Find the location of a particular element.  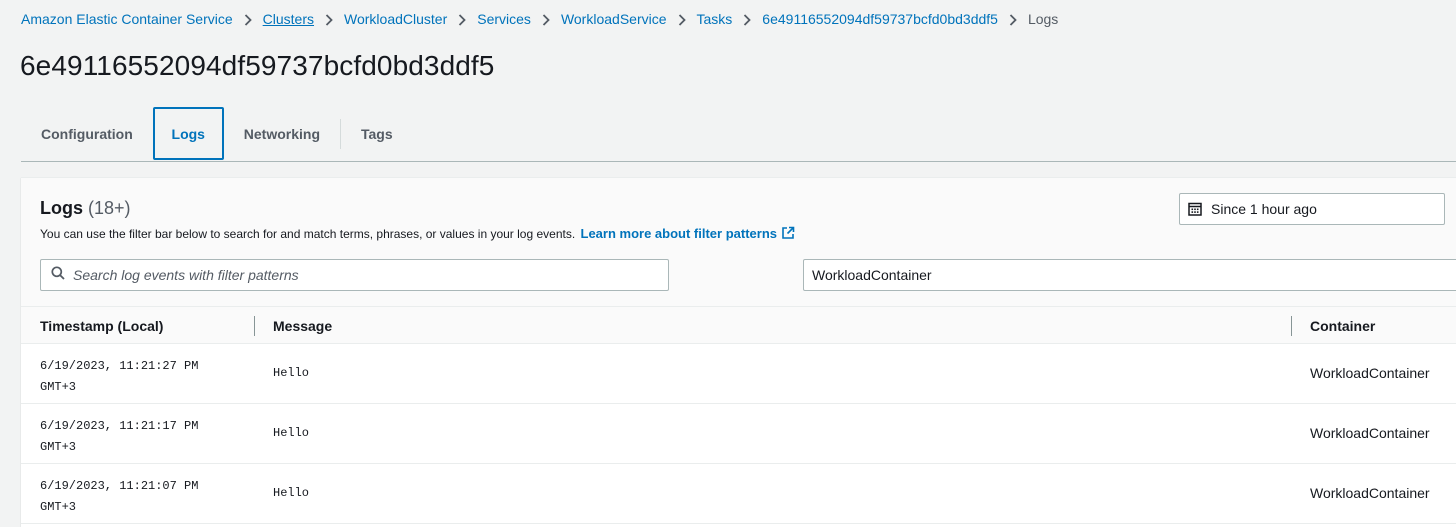

tab-bar: Configuration Logs Networking Tags is located at coordinates (738, 134).